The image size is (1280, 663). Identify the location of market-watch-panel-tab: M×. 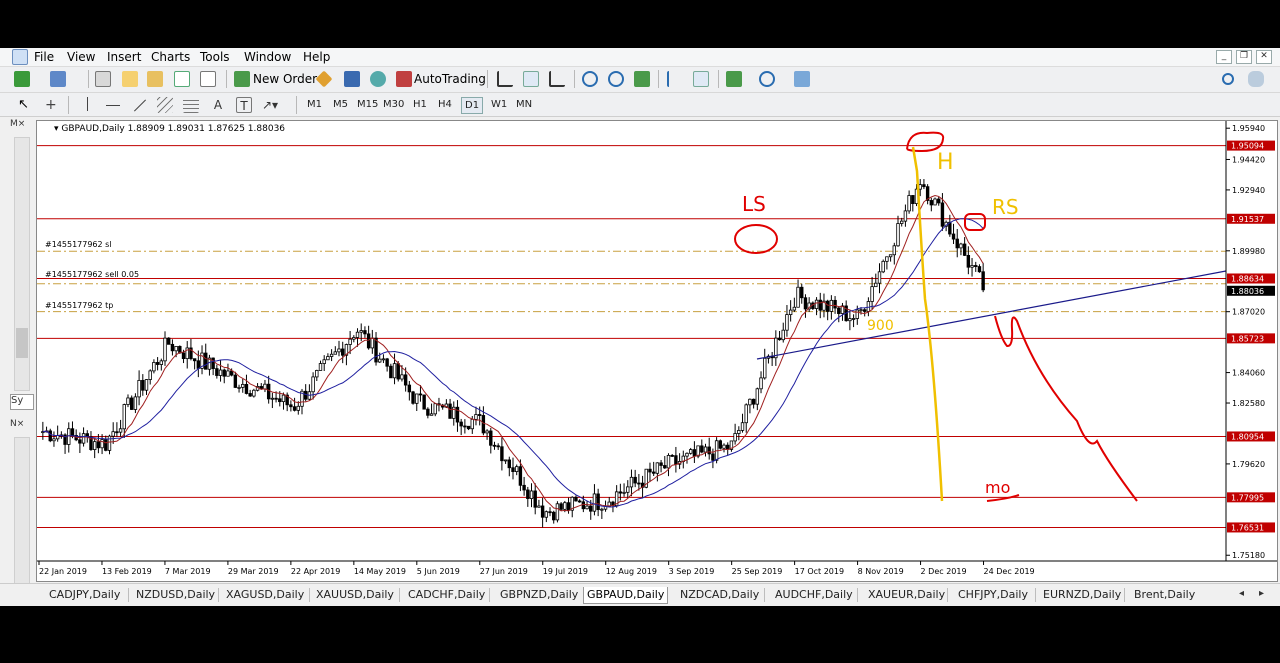
(21, 127).